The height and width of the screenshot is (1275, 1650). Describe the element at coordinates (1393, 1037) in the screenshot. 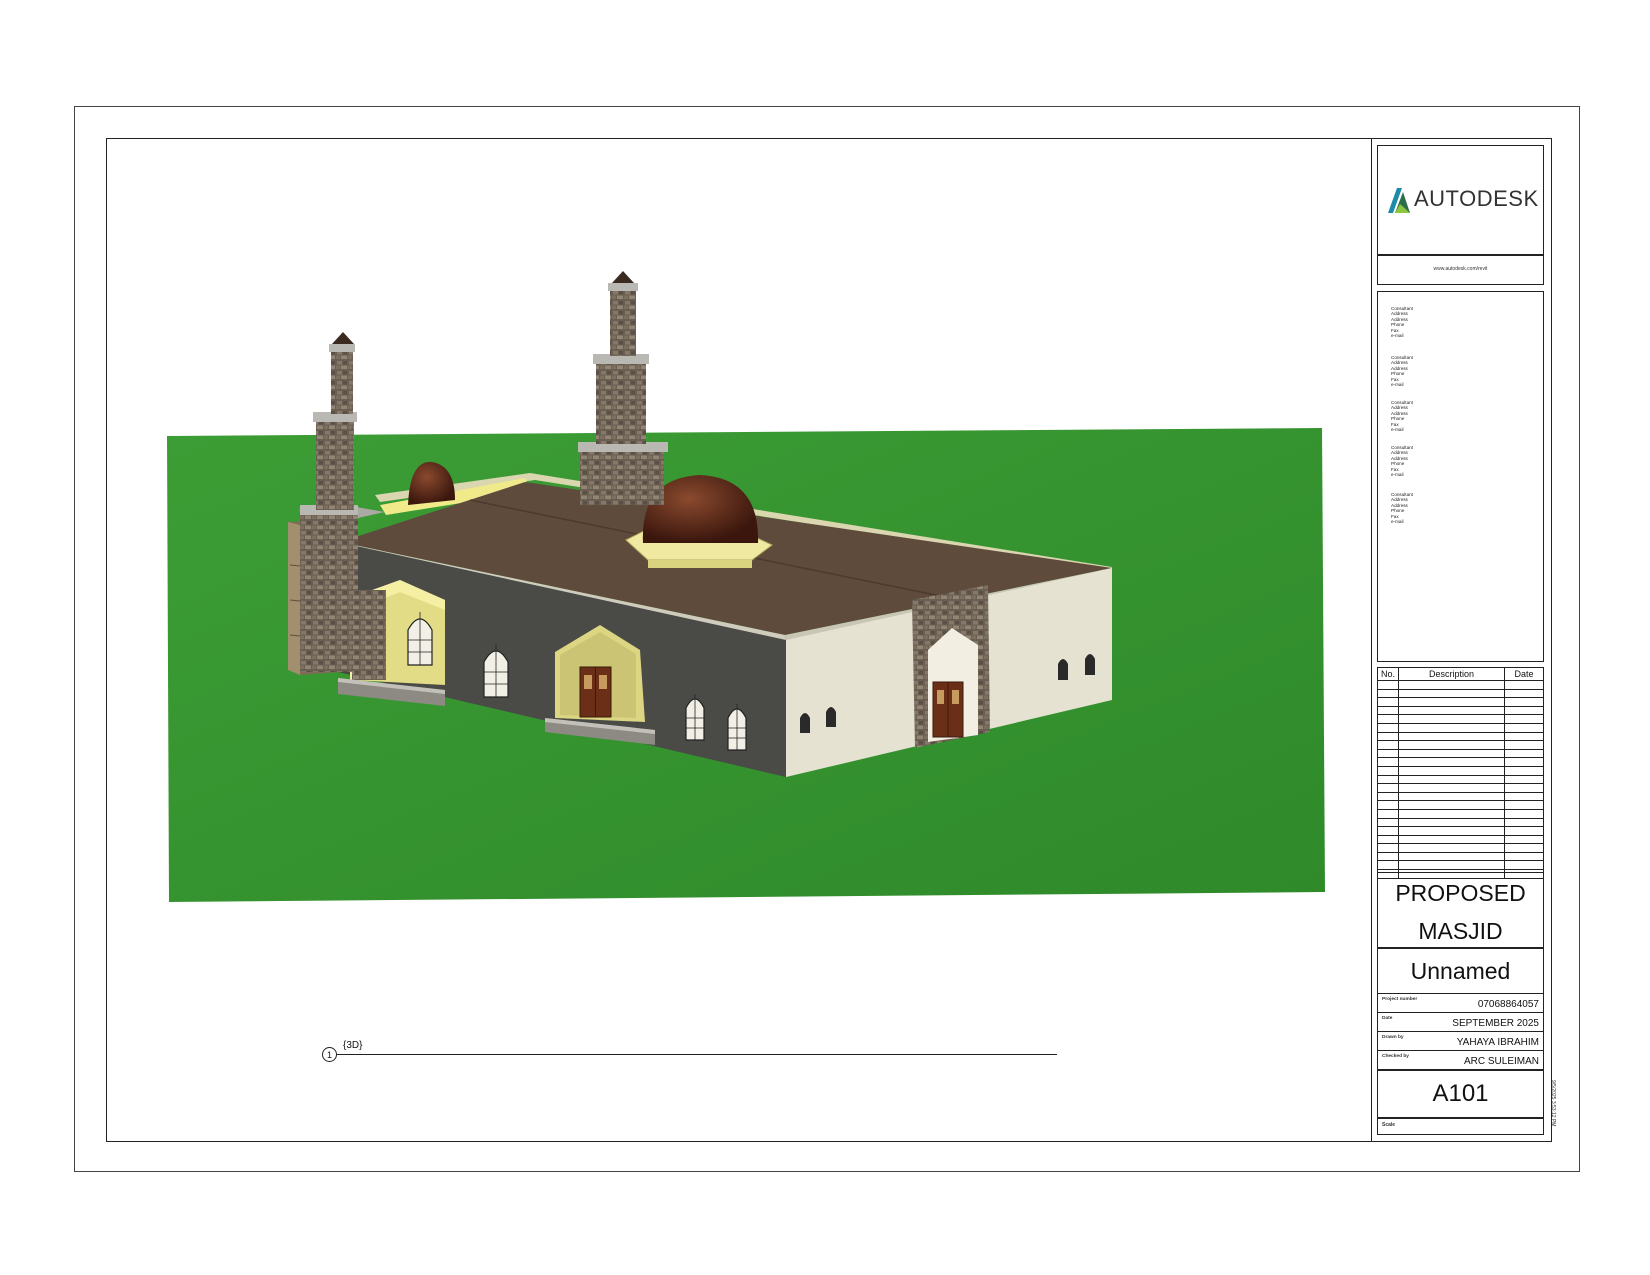

I see `info-label: Drawn by` at that location.